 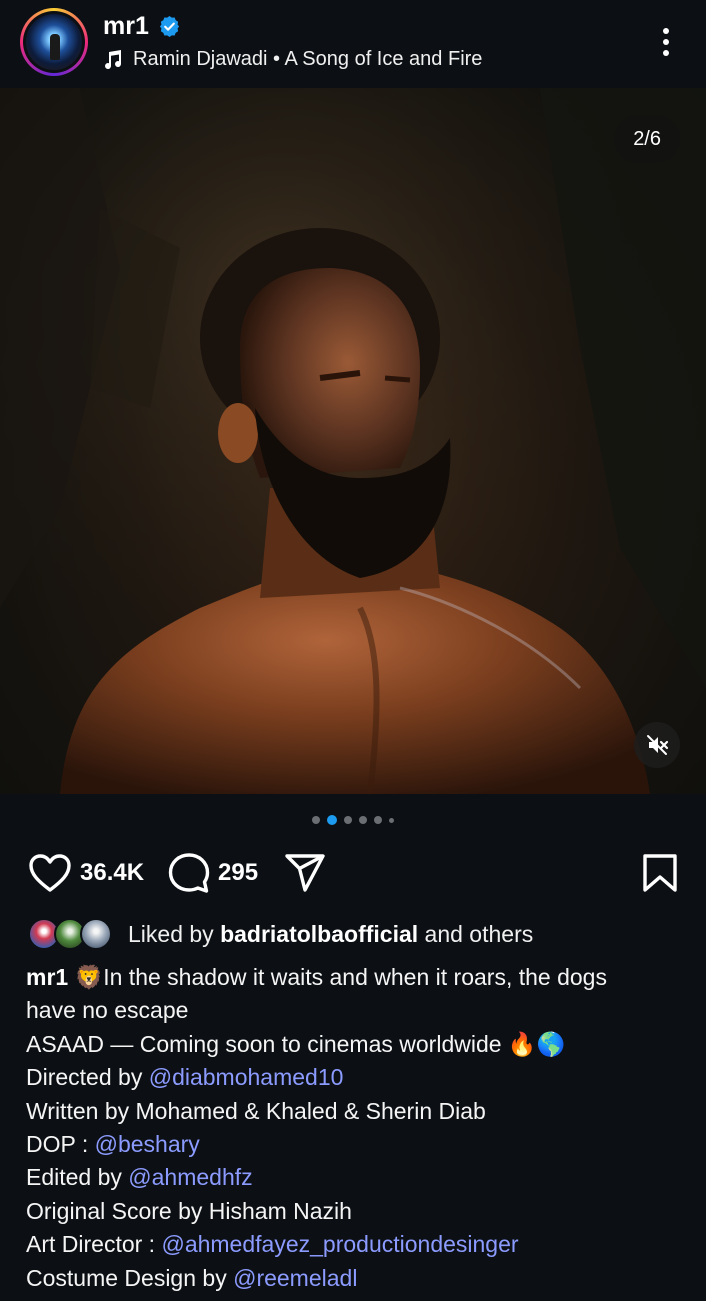 What do you see at coordinates (213, 873) in the screenshot?
I see `comment-button: 295` at bounding box center [213, 873].